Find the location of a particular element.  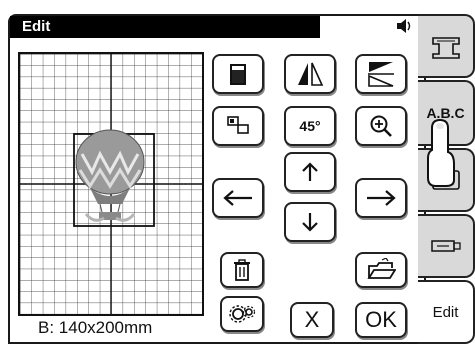

tab-edit: Edit is located at coordinates (446, 312).